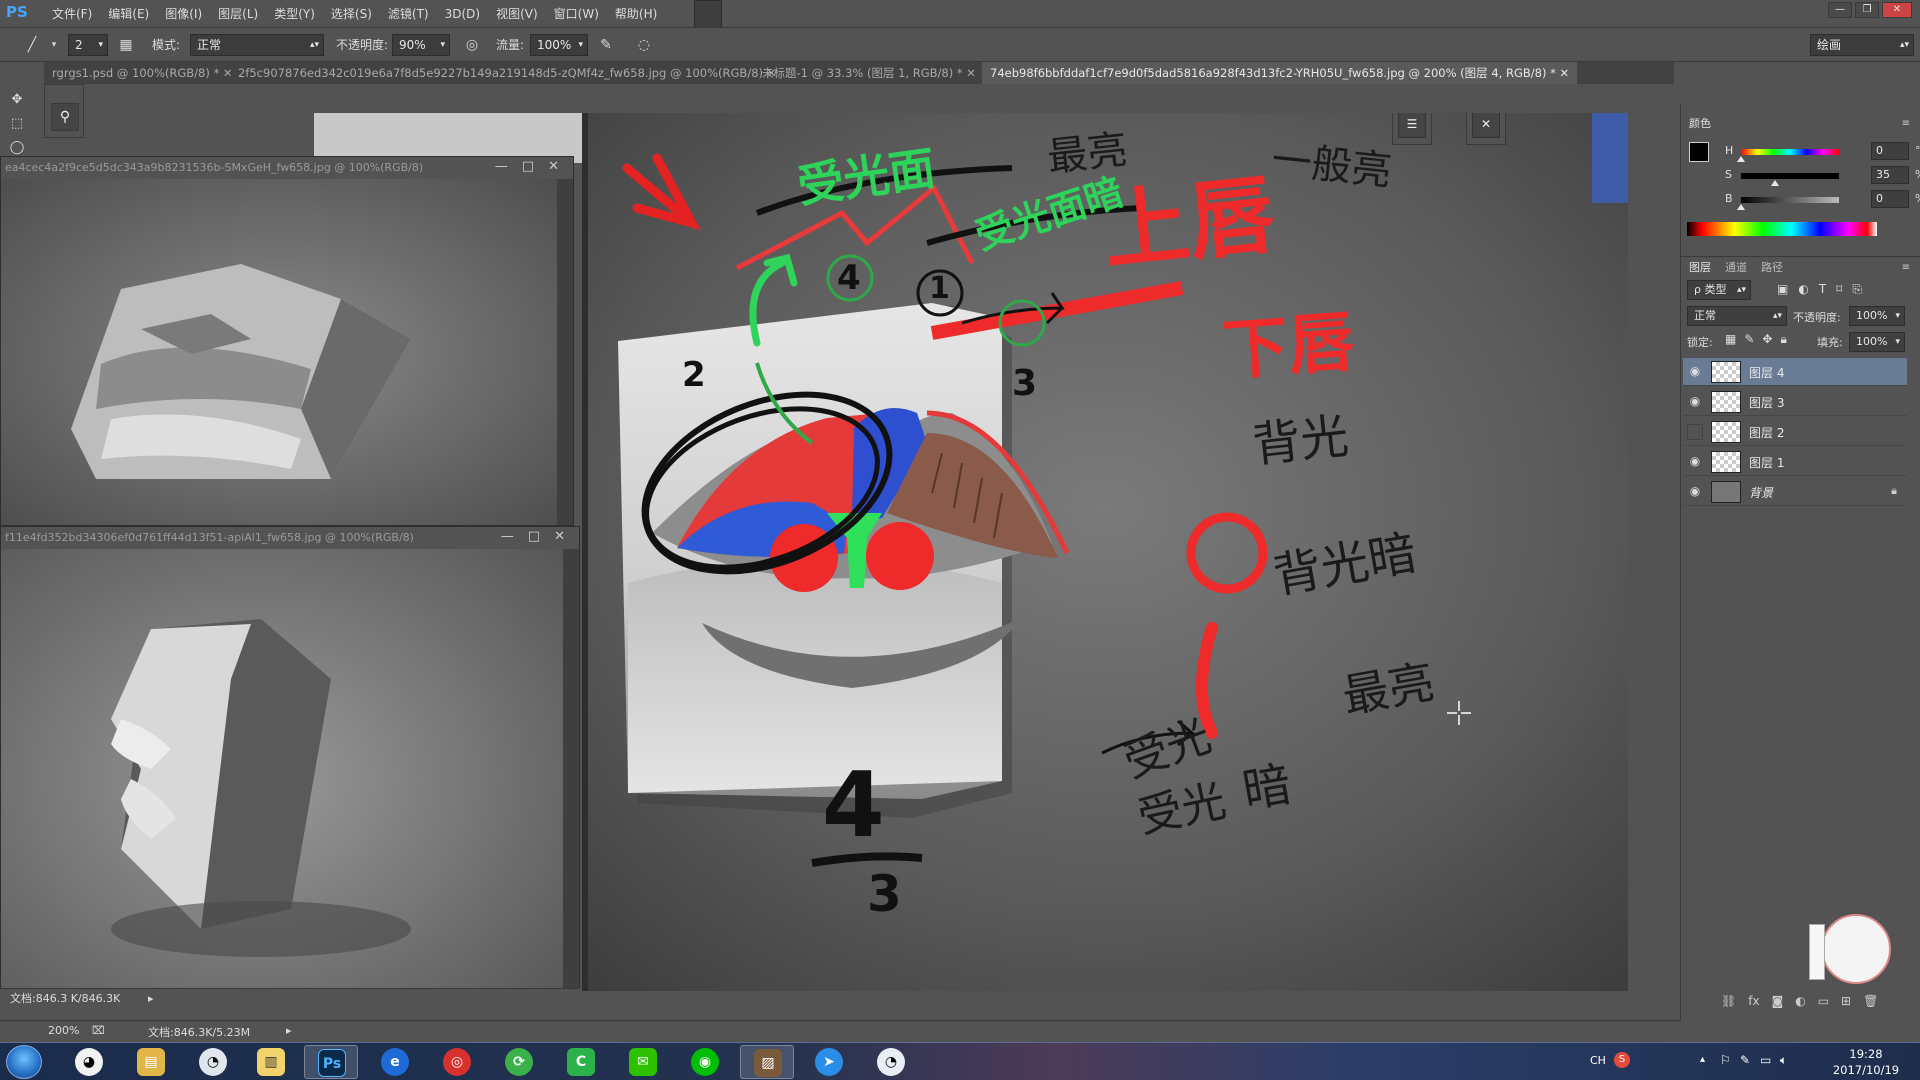 The width and height of the screenshot is (1920, 1080). What do you see at coordinates (1866, 1062) in the screenshot?
I see `clock: 19:28 2017/10/19` at bounding box center [1866, 1062].